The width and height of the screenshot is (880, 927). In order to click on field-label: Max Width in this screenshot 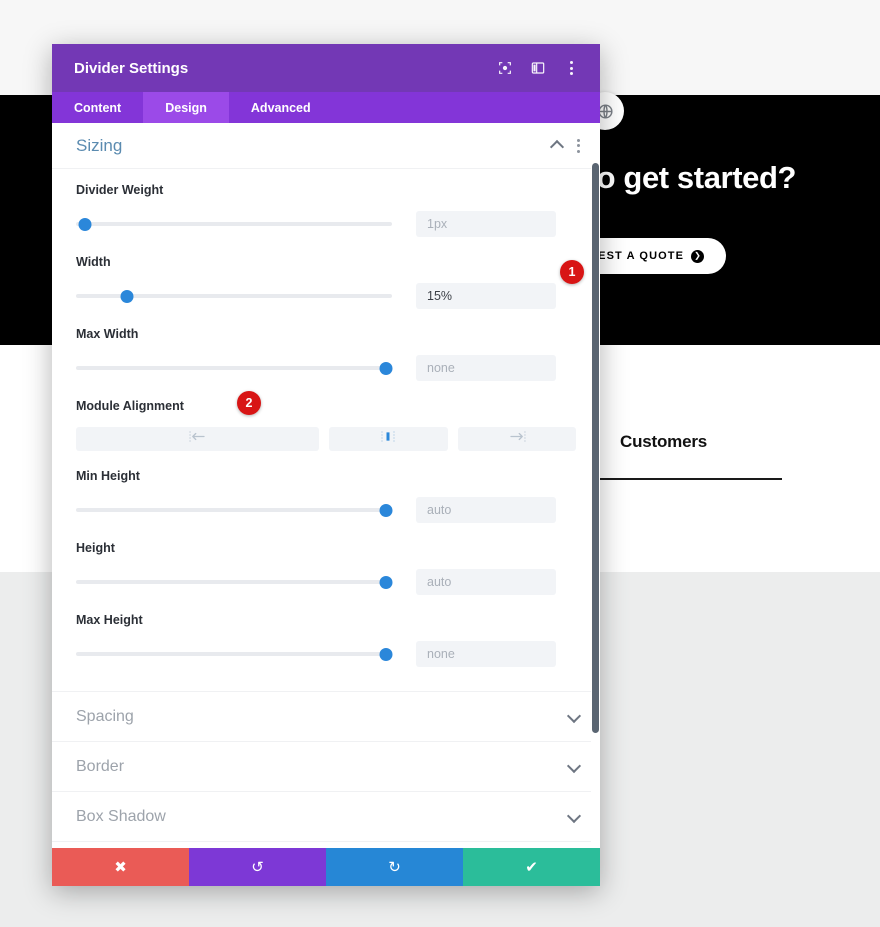, I will do `click(107, 334)`.